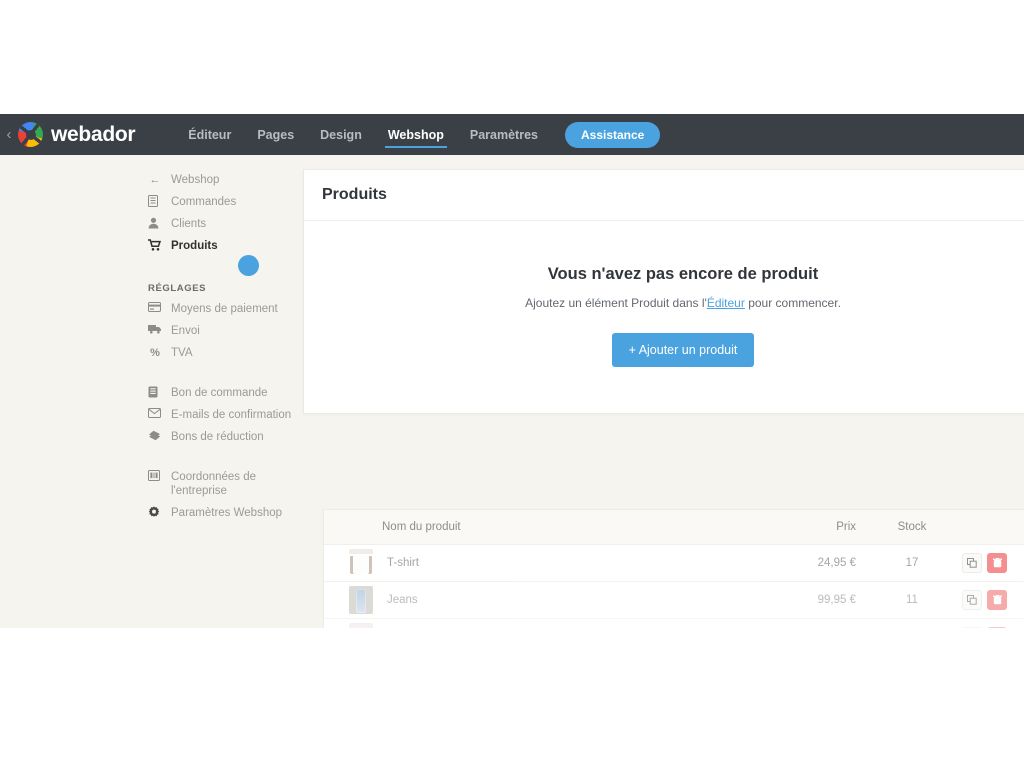 This screenshot has width=1024, height=759. Describe the element at coordinates (182, 353) in the screenshot. I see `sidebar-item-label: TVA` at that location.